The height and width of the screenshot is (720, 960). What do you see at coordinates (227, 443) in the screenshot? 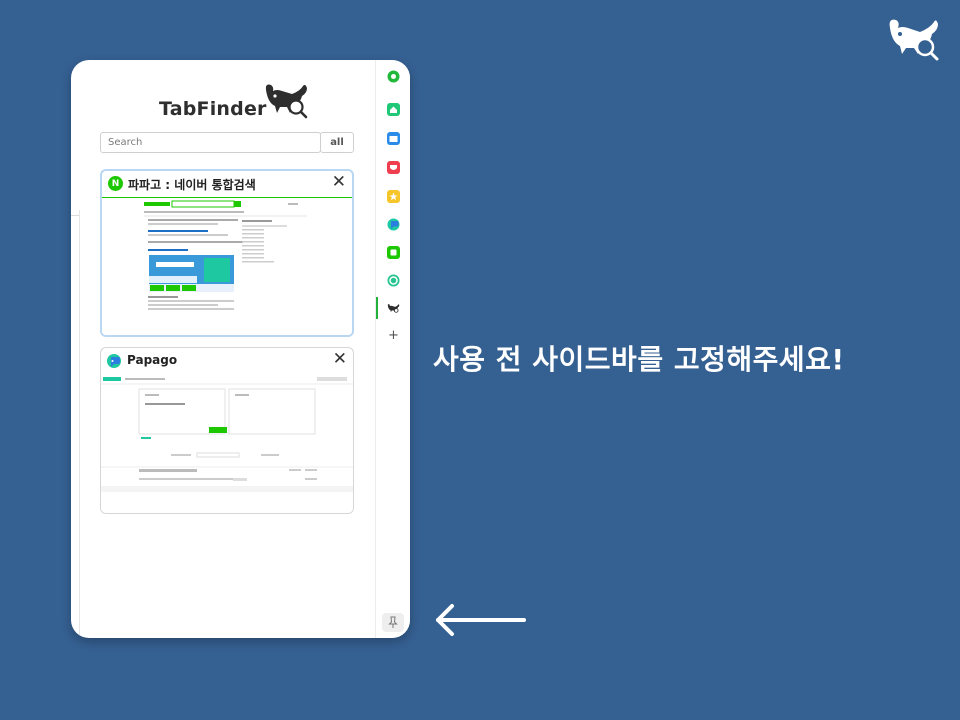
I see `tab-thumbnail-papago` at bounding box center [227, 443].